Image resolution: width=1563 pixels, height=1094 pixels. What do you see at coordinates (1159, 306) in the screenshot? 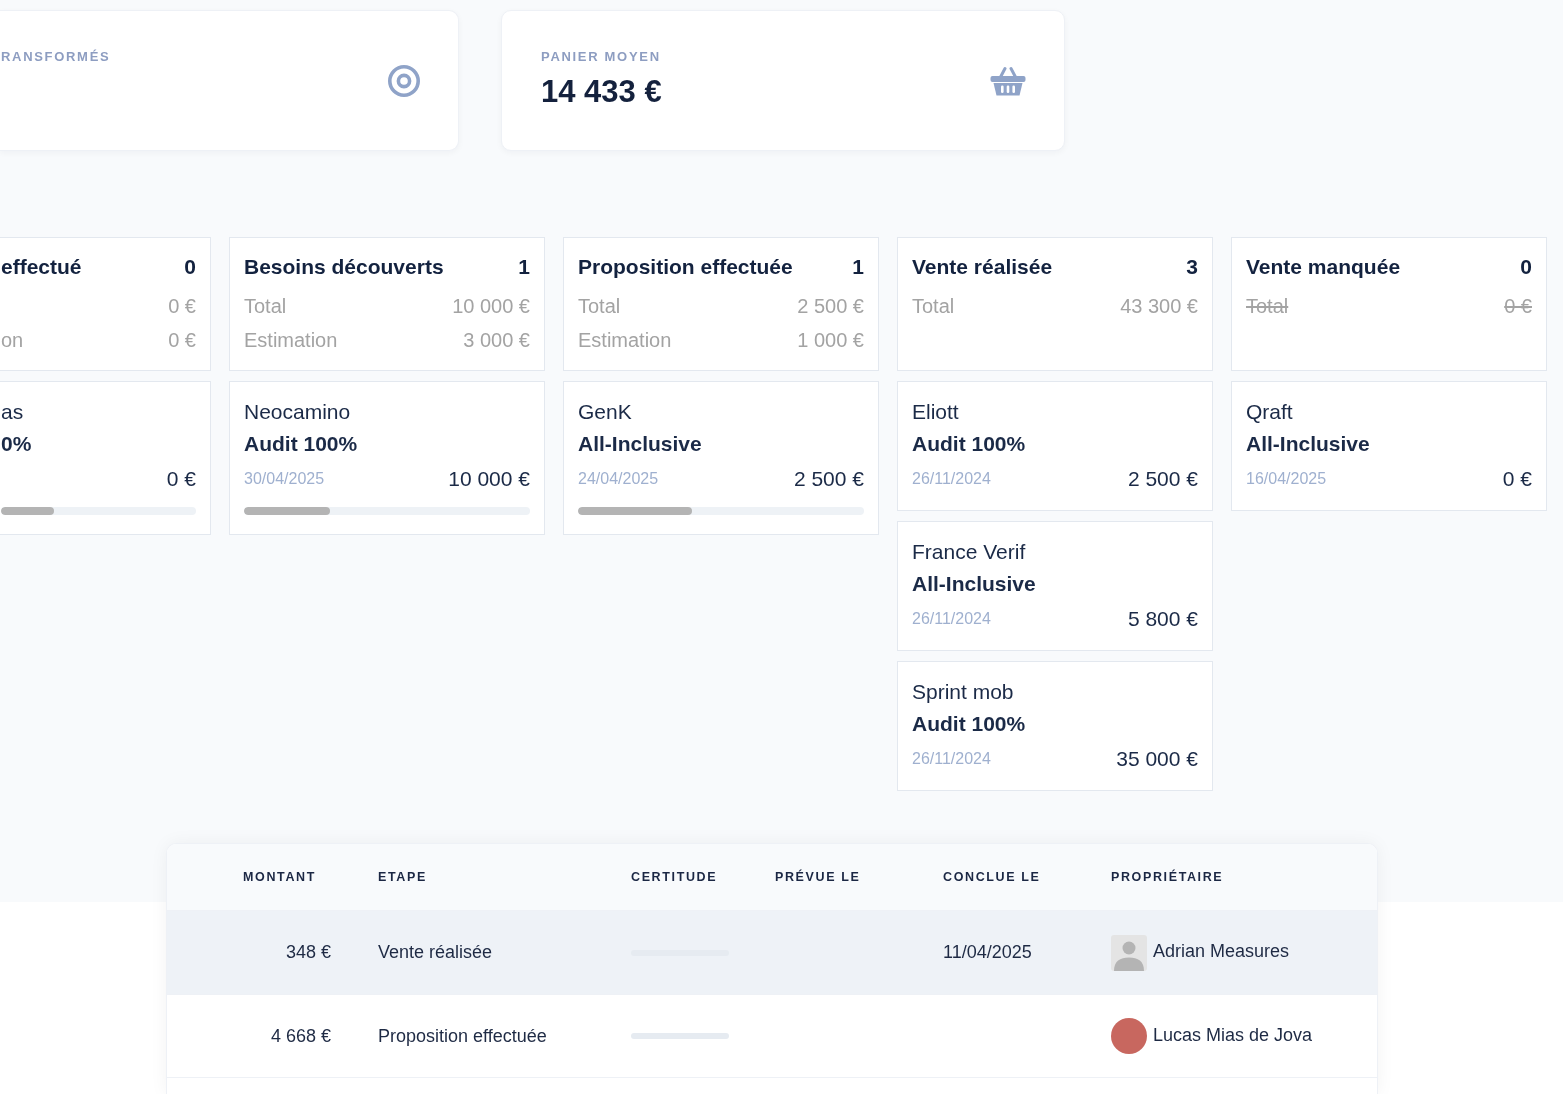
I see `total-amount: 43 300 €` at bounding box center [1159, 306].